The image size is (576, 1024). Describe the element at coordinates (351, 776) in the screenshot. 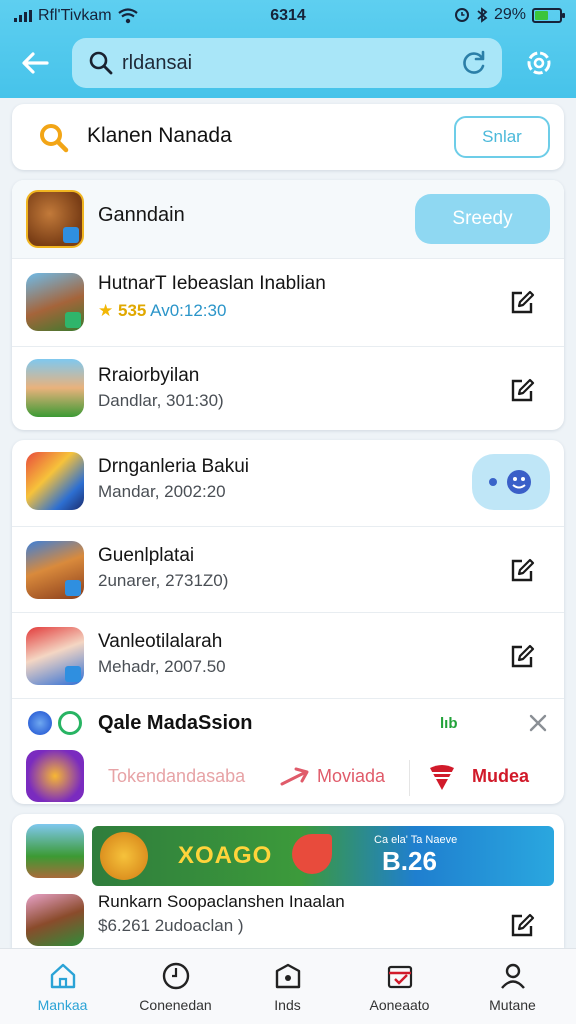

I see `promo-item-2: Moviada` at that location.